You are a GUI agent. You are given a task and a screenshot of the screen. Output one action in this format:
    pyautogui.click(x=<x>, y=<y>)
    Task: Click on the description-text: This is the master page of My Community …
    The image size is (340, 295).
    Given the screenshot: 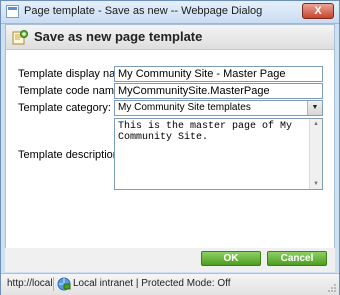 What is the action you would take?
    pyautogui.click(x=208, y=132)
    